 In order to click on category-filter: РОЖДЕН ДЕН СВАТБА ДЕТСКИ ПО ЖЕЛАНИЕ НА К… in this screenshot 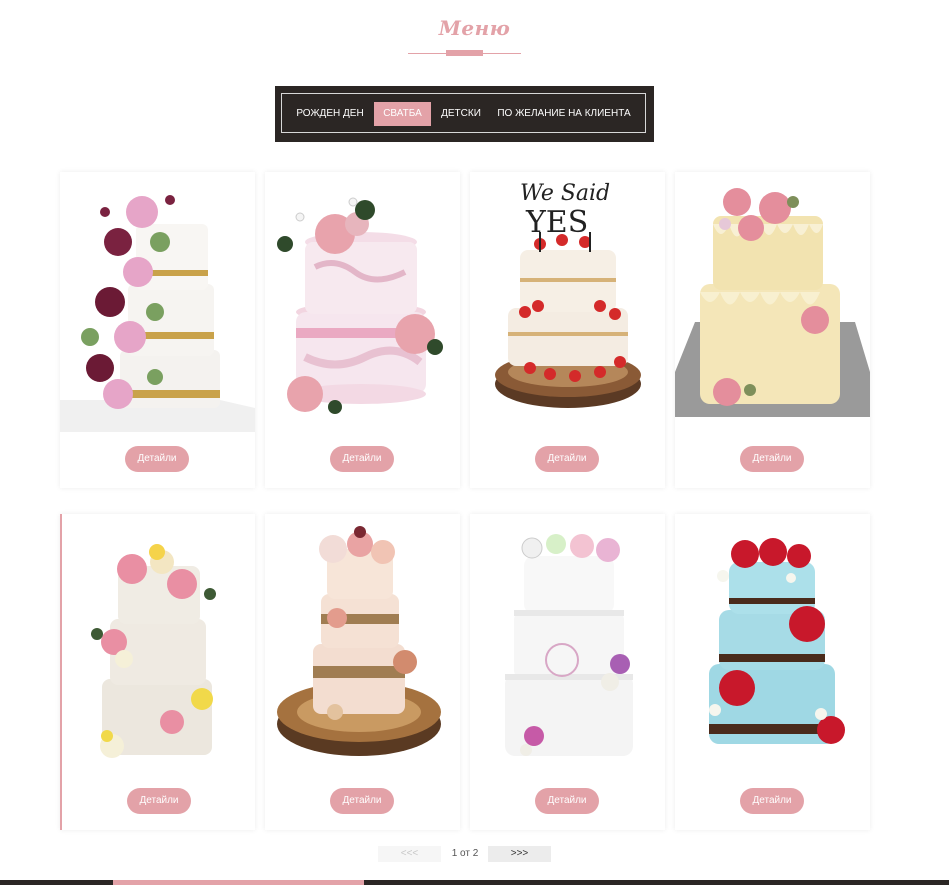, I will do `click(464, 114)`.